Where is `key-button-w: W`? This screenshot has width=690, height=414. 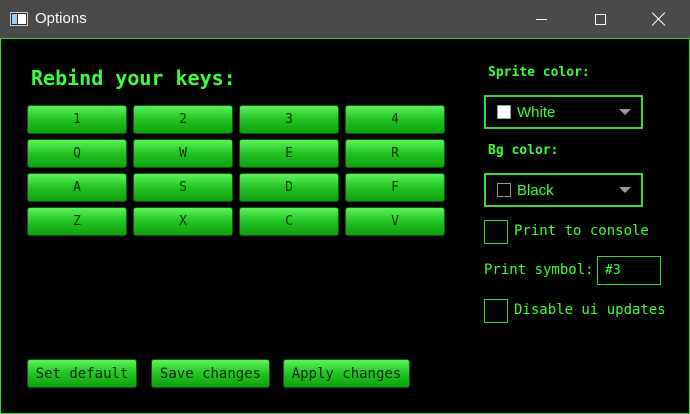
key-button-w: W is located at coordinates (183, 153).